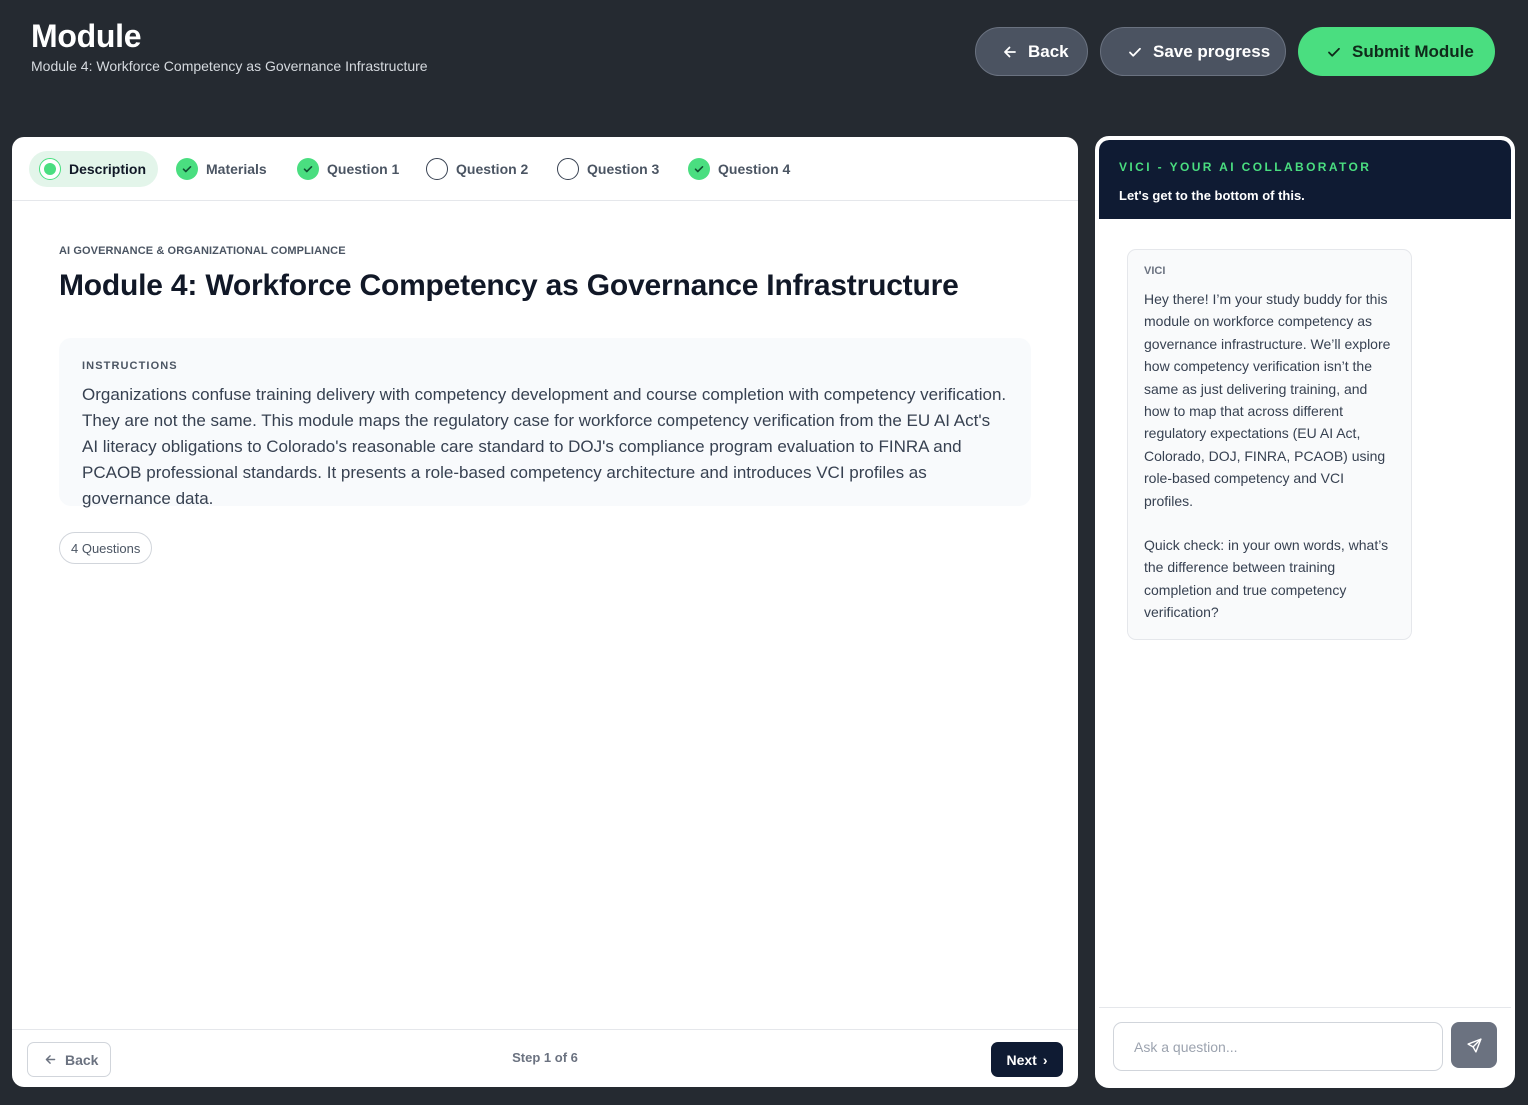 Image resolution: width=1528 pixels, height=1105 pixels. I want to click on panel-footer: Back Step 1 of 6 Next ›, so click(545, 1058).